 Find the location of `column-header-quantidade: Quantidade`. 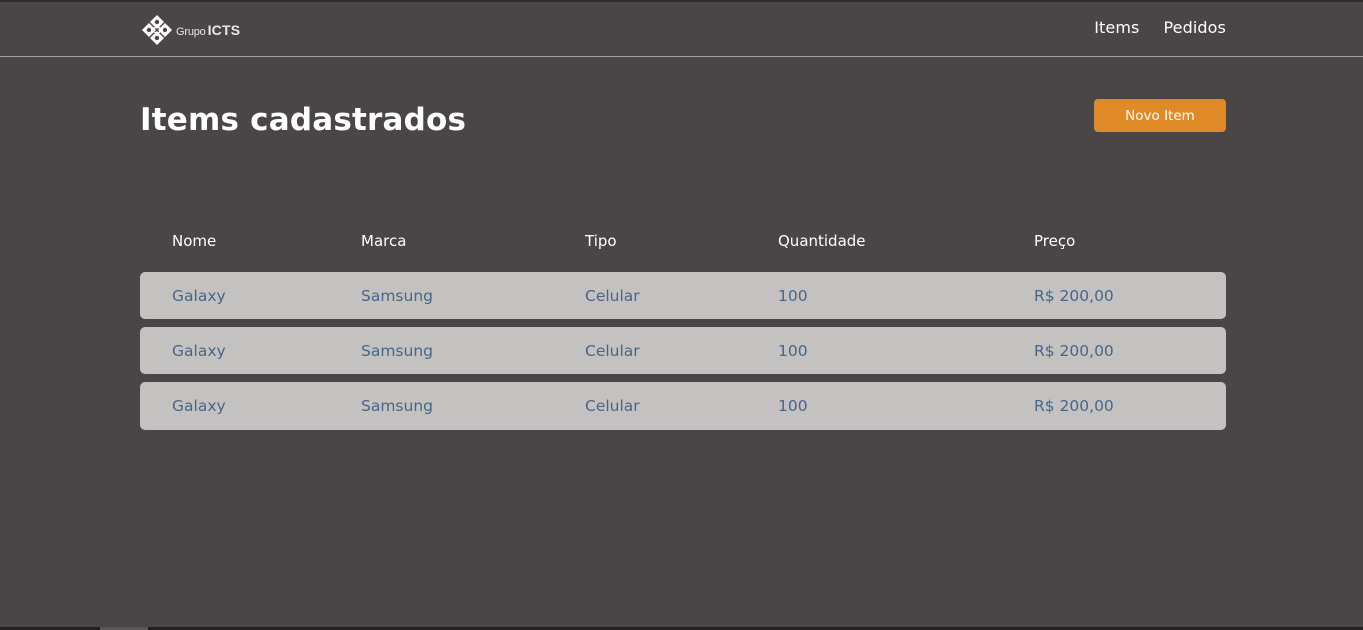

column-header-quantidade: Quantidade is located at coordinates (822, 241).